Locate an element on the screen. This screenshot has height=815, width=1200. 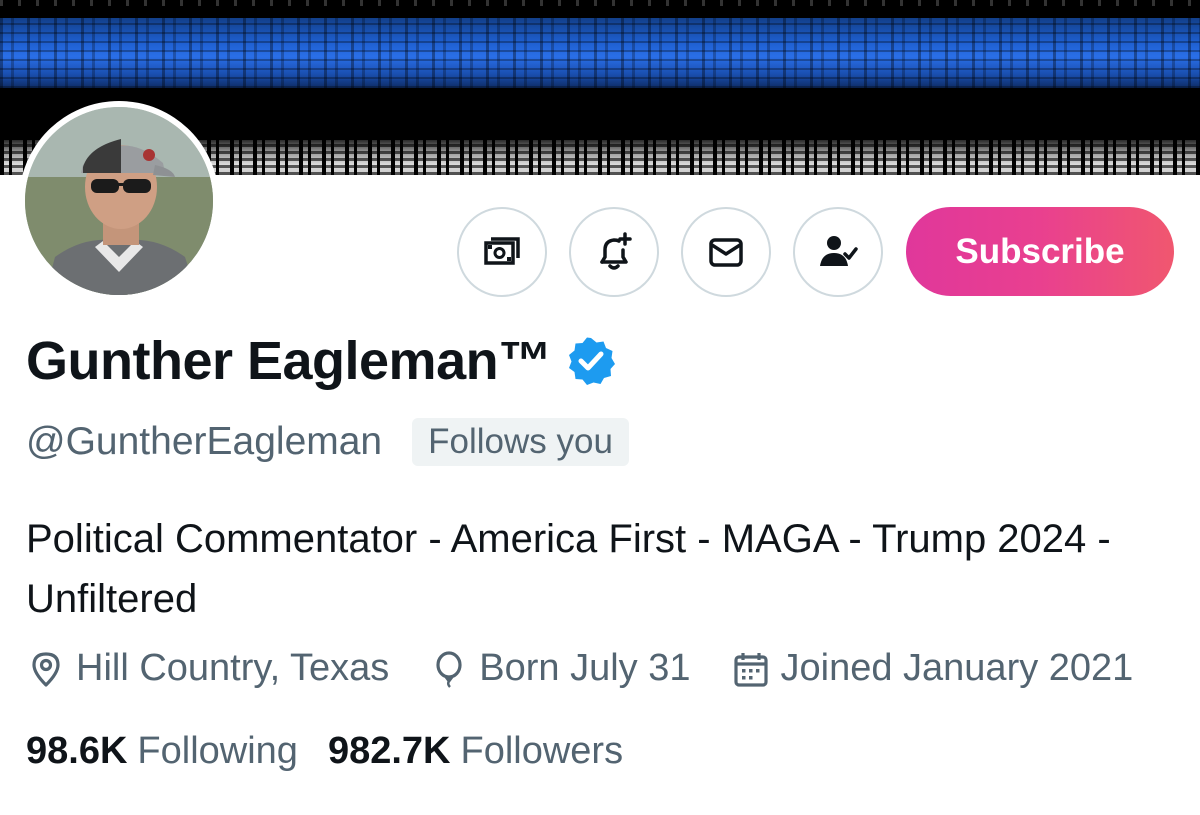
following-stat-link: 98.6K Following is located at coordinates (162, 751).